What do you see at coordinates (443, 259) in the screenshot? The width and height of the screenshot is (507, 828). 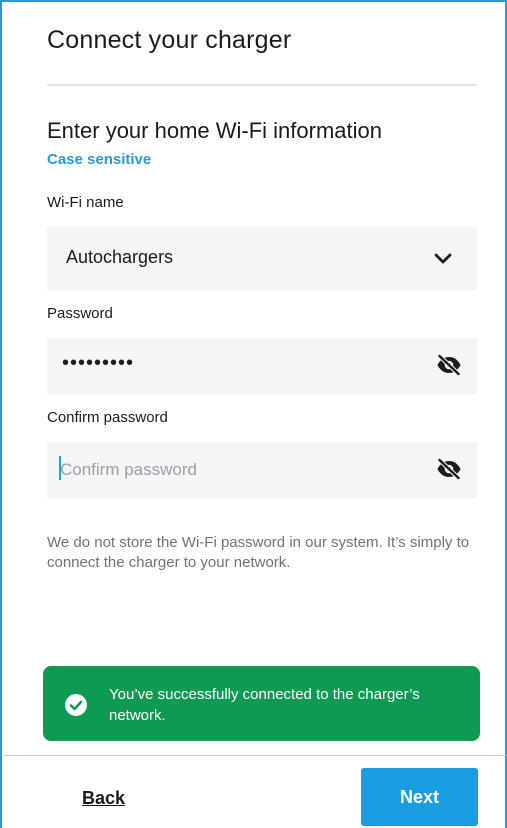 I see `chevron-down-icon` at bounding box center [443, 259].